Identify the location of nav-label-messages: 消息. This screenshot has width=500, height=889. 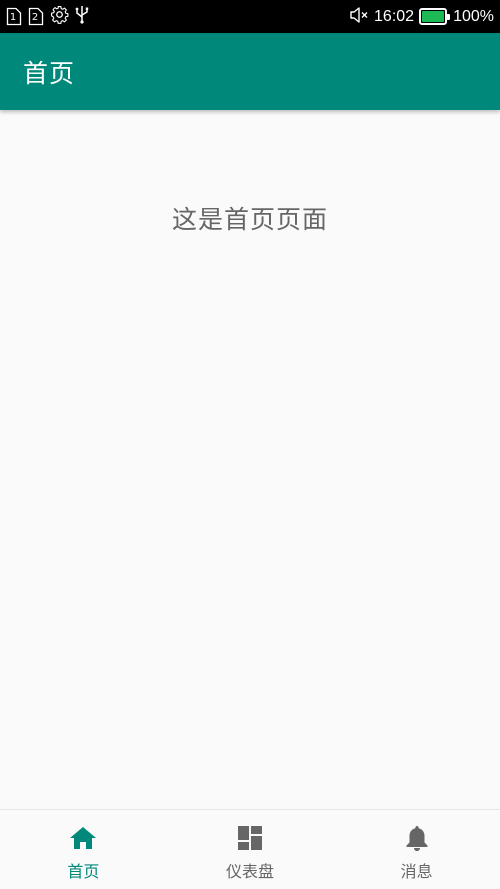
(416, 871).